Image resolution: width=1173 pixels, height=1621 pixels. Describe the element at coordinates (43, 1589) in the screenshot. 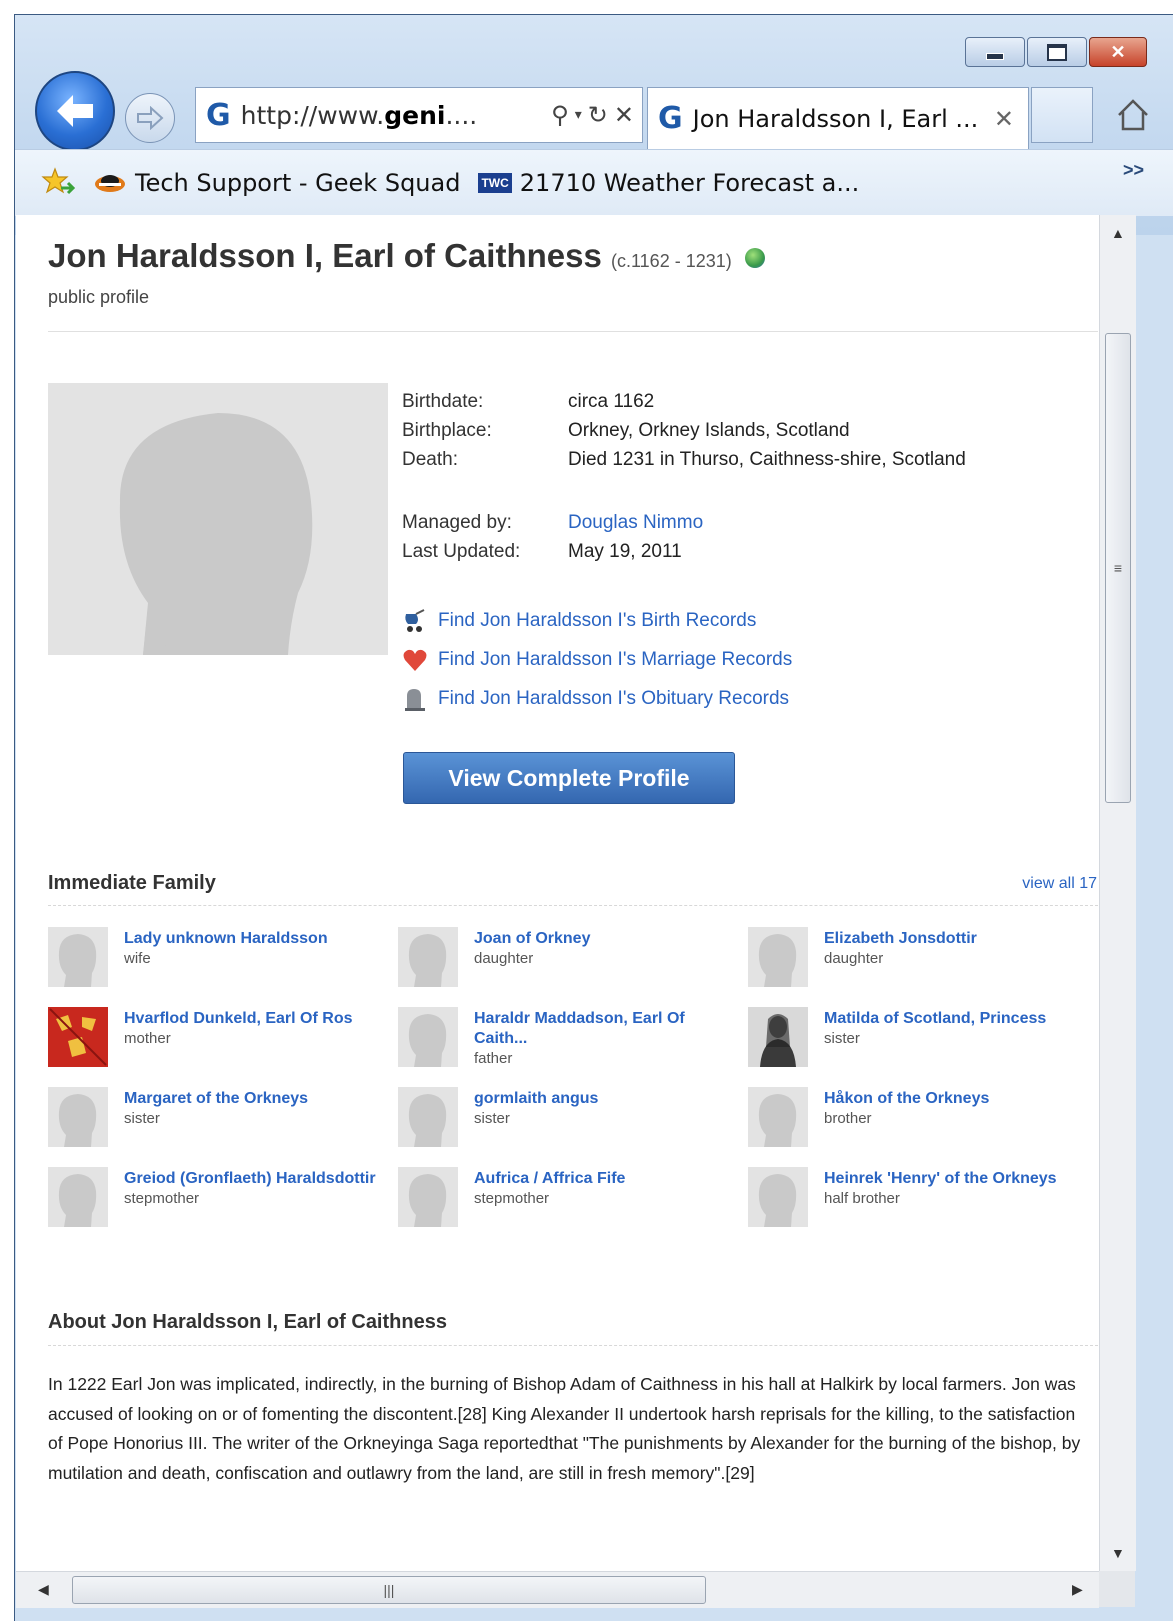

I see `scroll-left-icon: ◀` at that location.